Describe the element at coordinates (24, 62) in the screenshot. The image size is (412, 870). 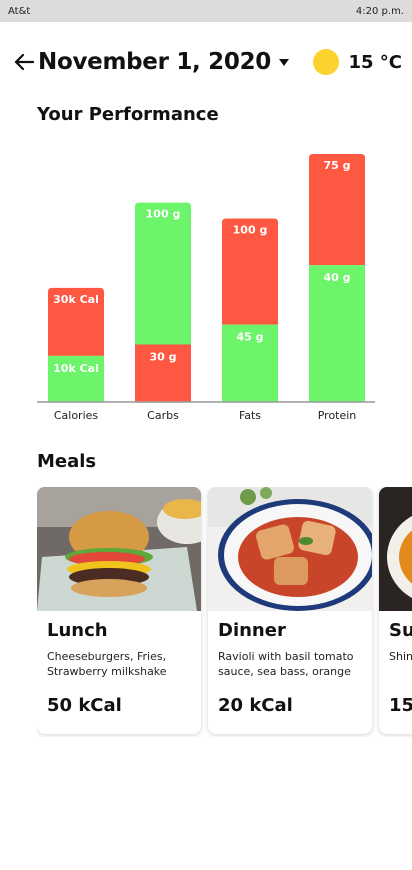
I see `back-arrow-icon` at that location.